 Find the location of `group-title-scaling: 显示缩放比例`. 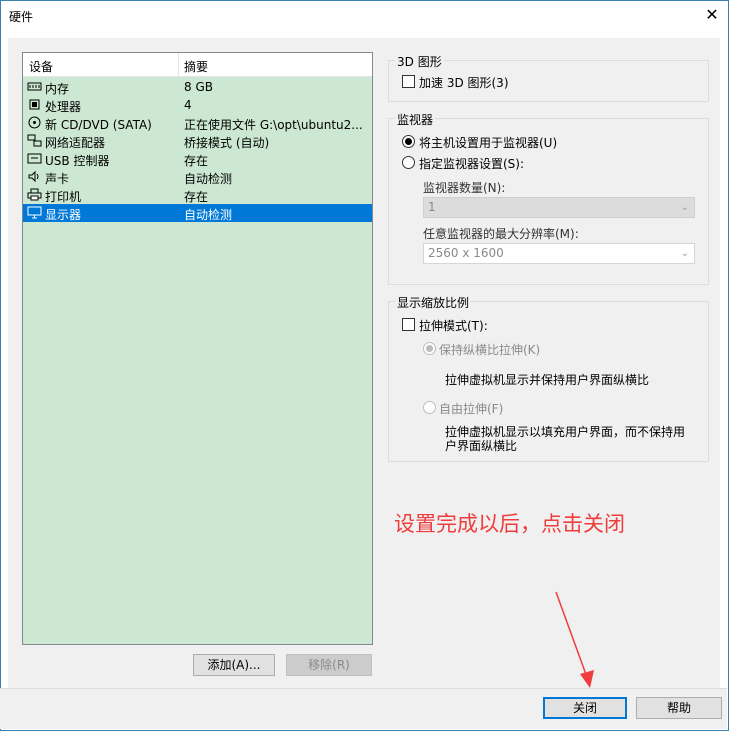

group-title-scaling: 显示缩放比例 is located at coordinates (433, 302).